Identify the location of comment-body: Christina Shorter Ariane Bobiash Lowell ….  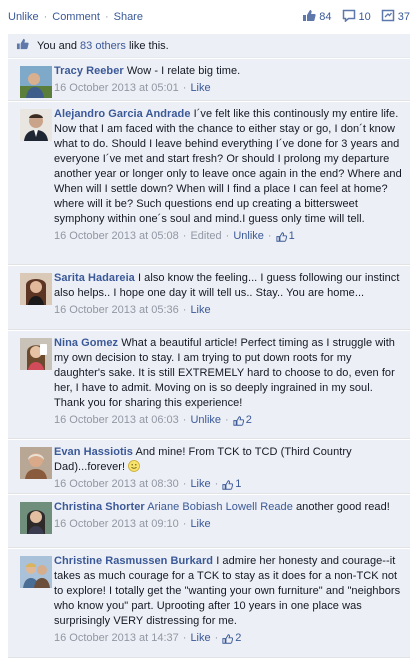
(228, 507).